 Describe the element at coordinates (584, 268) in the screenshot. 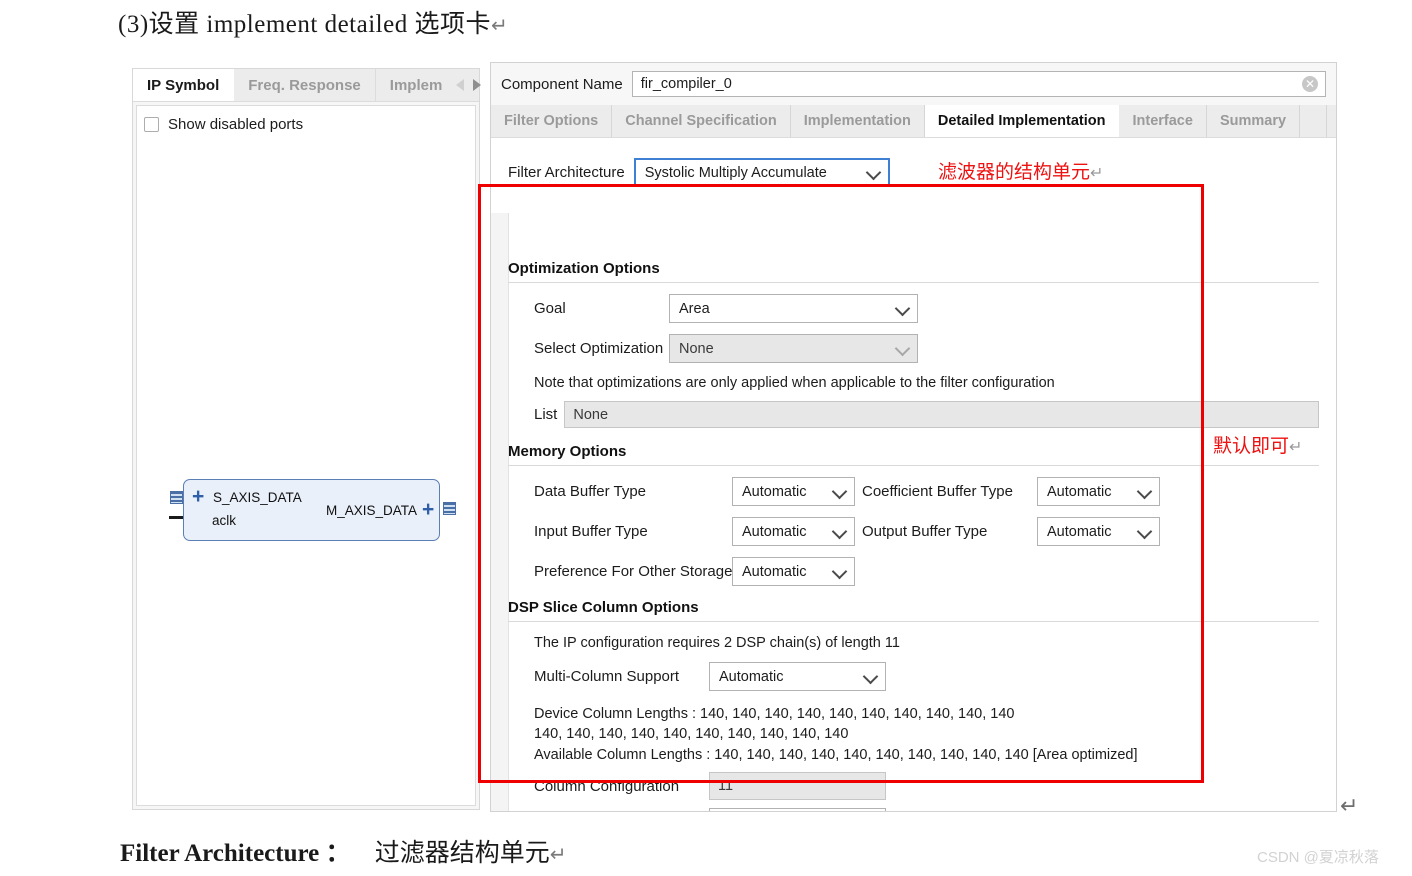

I see `optimization-options-title: Optimization Options` at that location.